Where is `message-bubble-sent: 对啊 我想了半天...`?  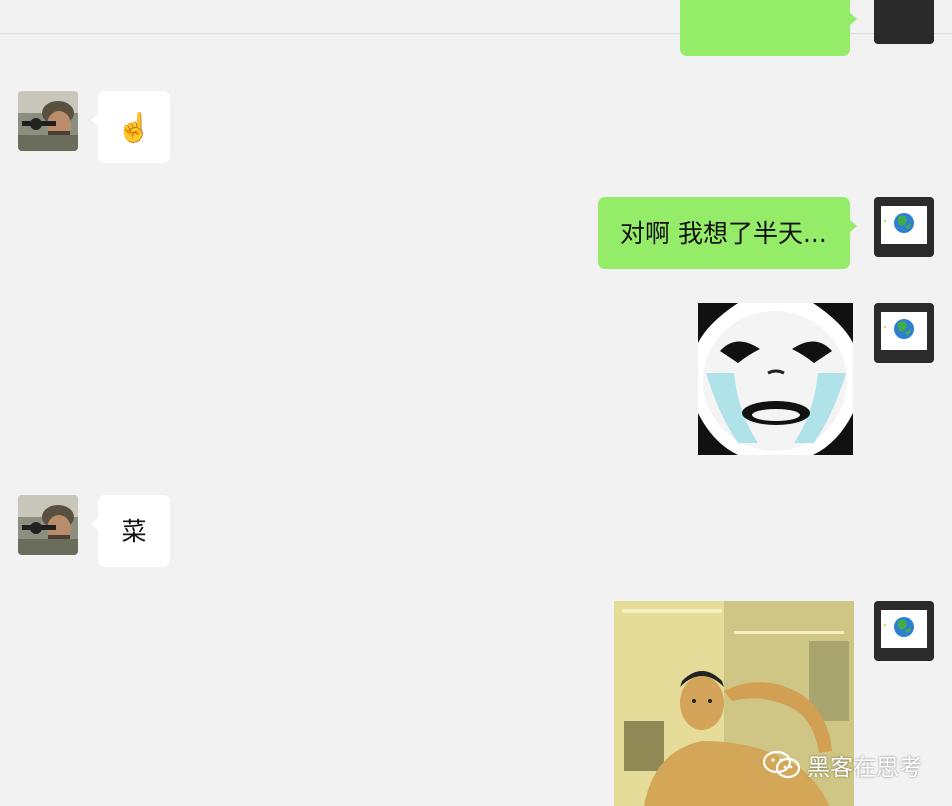
message-bubble-sent: 对啊 我想了半天... is located at coordinates (727, 233).